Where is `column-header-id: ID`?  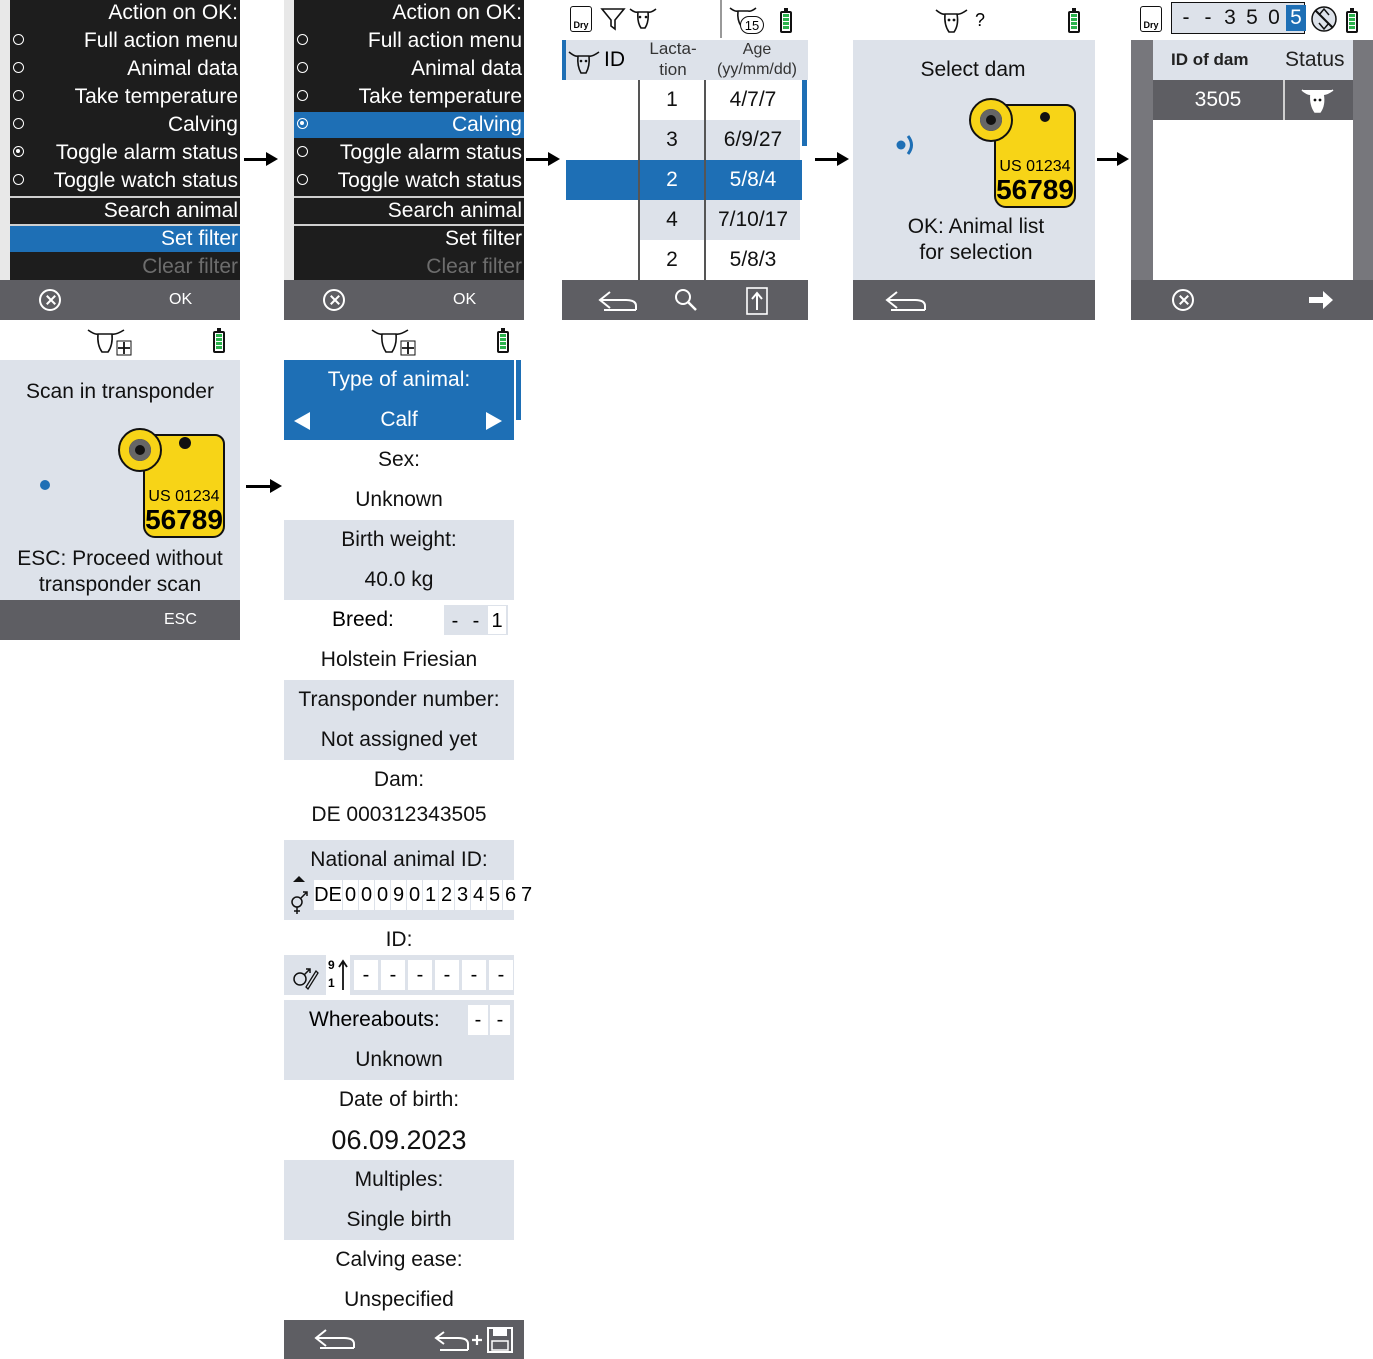 column-header-id: ID is located at coordinates (614, 60).